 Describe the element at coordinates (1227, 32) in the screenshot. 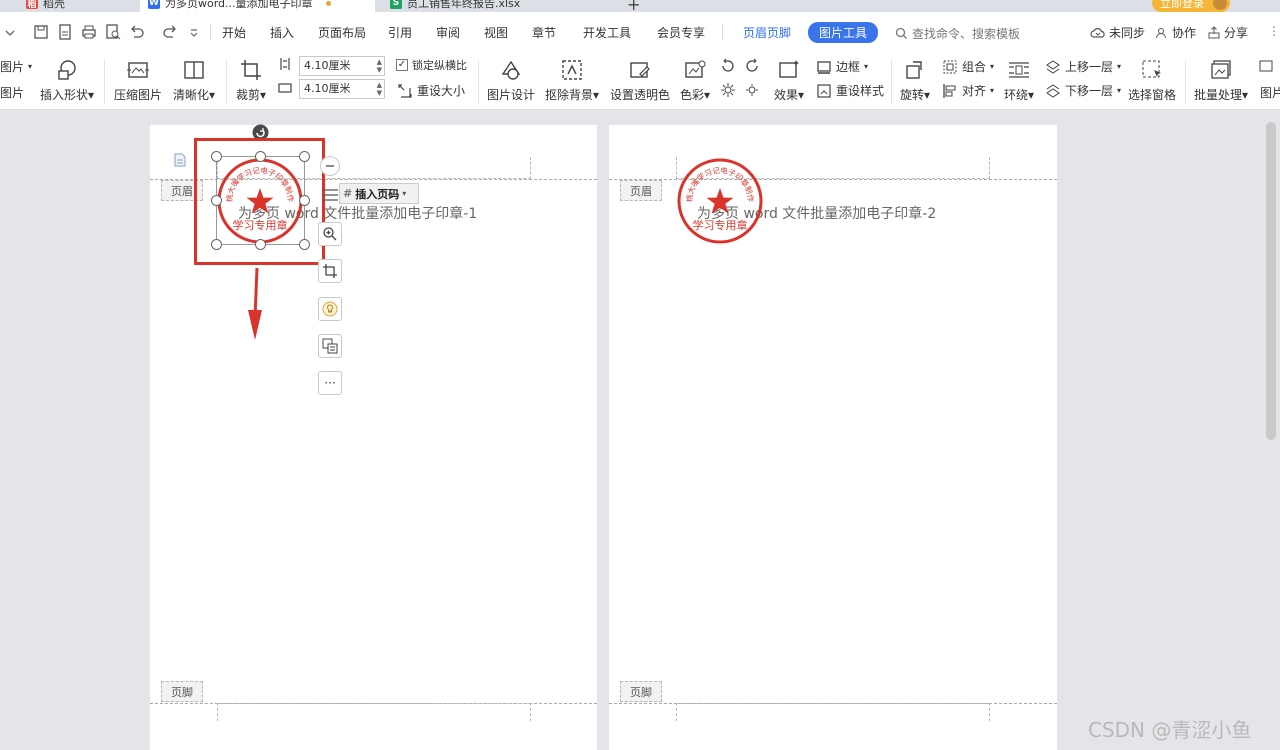

I see `share-button: 分享` at that location.